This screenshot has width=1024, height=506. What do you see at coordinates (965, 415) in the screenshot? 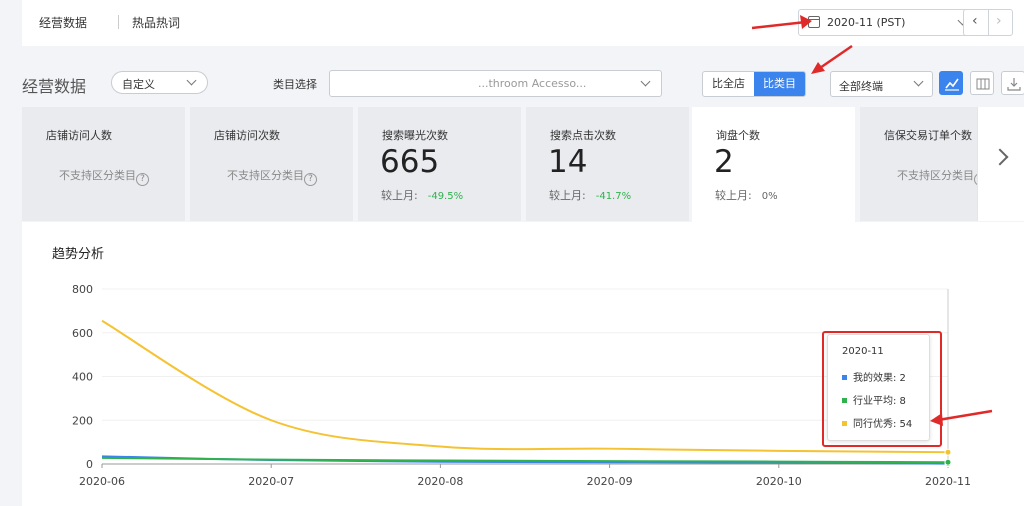
I see `arrow-tooltip` at bounding box center [965, 415].